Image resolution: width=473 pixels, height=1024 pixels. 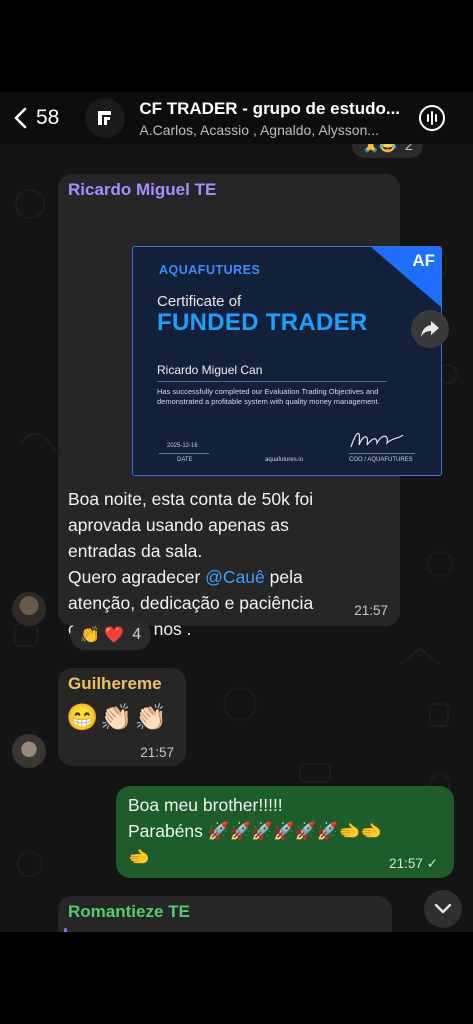 I want to click on message-line: Boa noite, esta conta de 50k foi, so click(x=191, y=499).